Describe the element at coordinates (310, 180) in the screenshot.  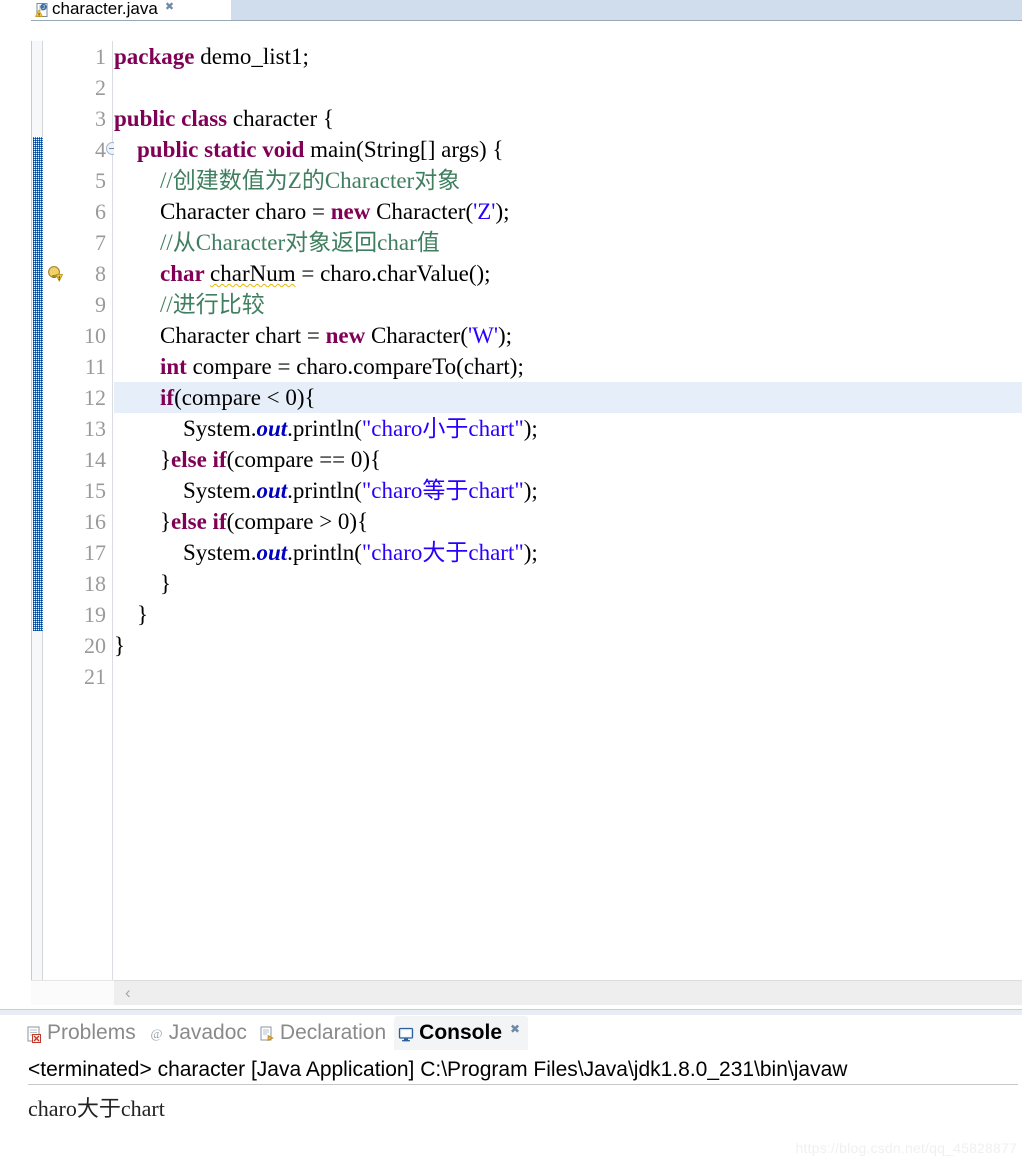
I see `code-token: //创建数值为Z的Character对象` at that location.